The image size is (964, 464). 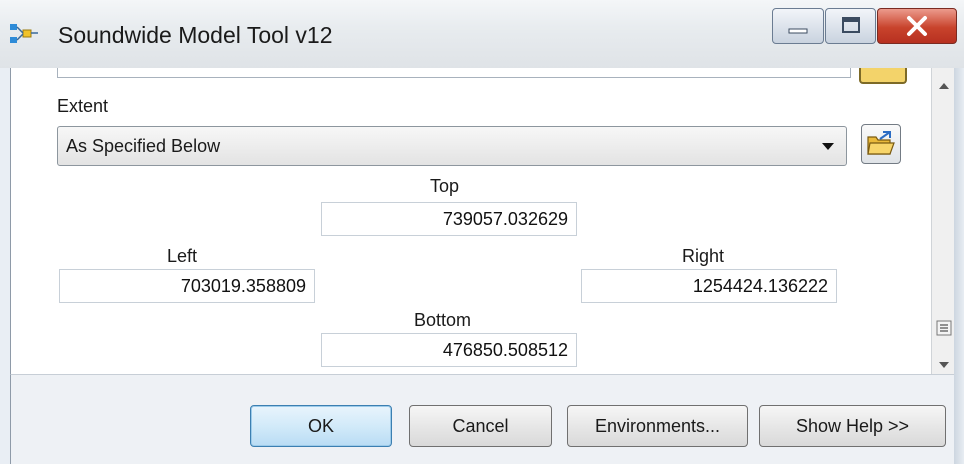 What do you see at coordinates (505, 350) in the screenshot?
I see `bottom-value: 476850.508512` at bounding box center [505, 350].